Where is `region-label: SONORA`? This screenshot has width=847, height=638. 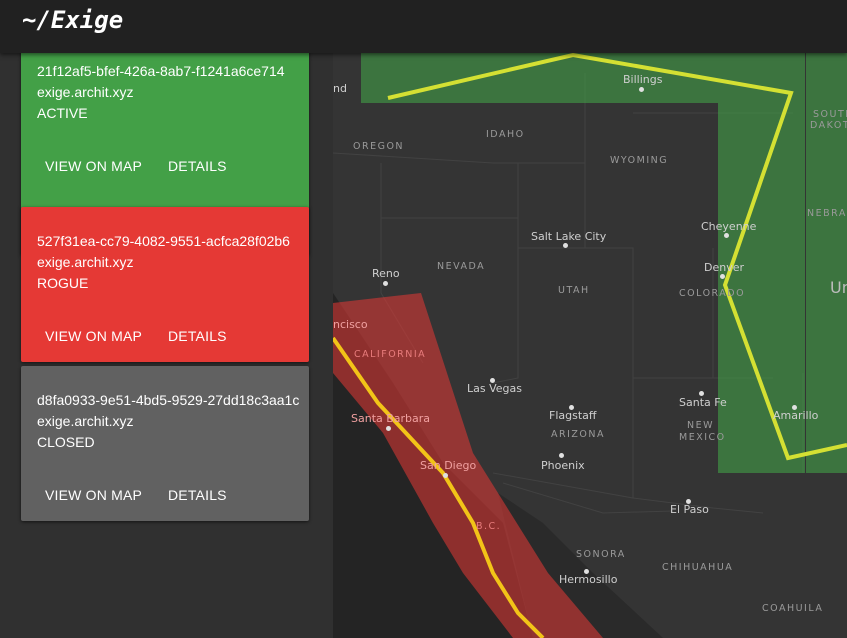
region-label: SONORA is located at coordinates (601, 554).